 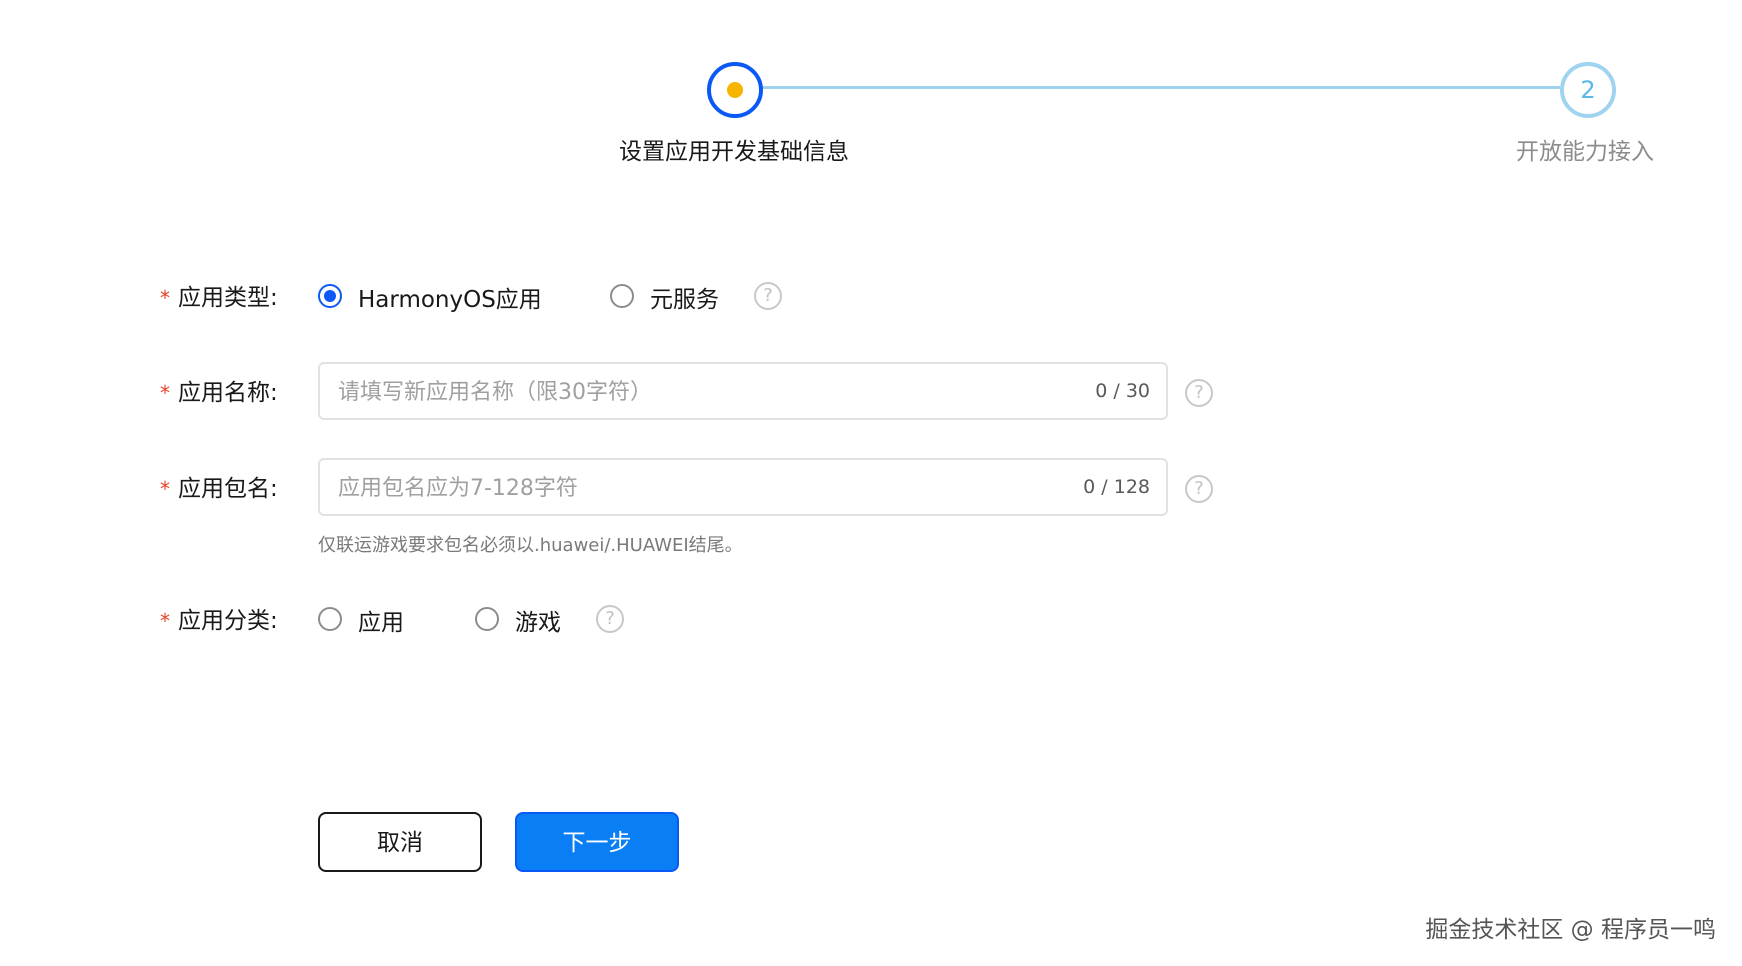 I want to click on radio-atomic-service-label: 元服务, so click(x=684, y=297).